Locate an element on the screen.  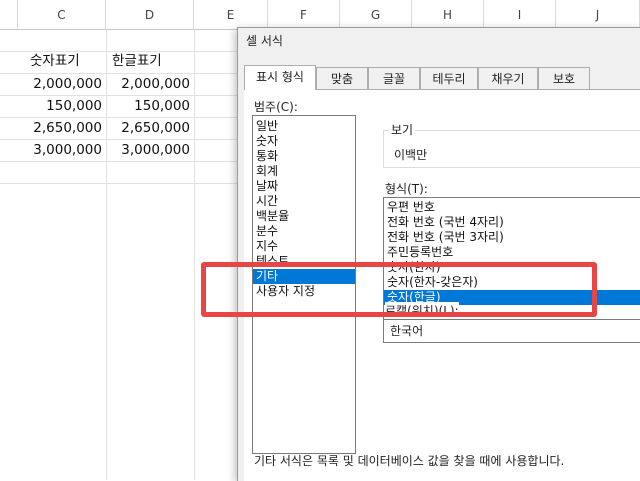
locale-select: 한국어 is located at coordinates (511, 331).